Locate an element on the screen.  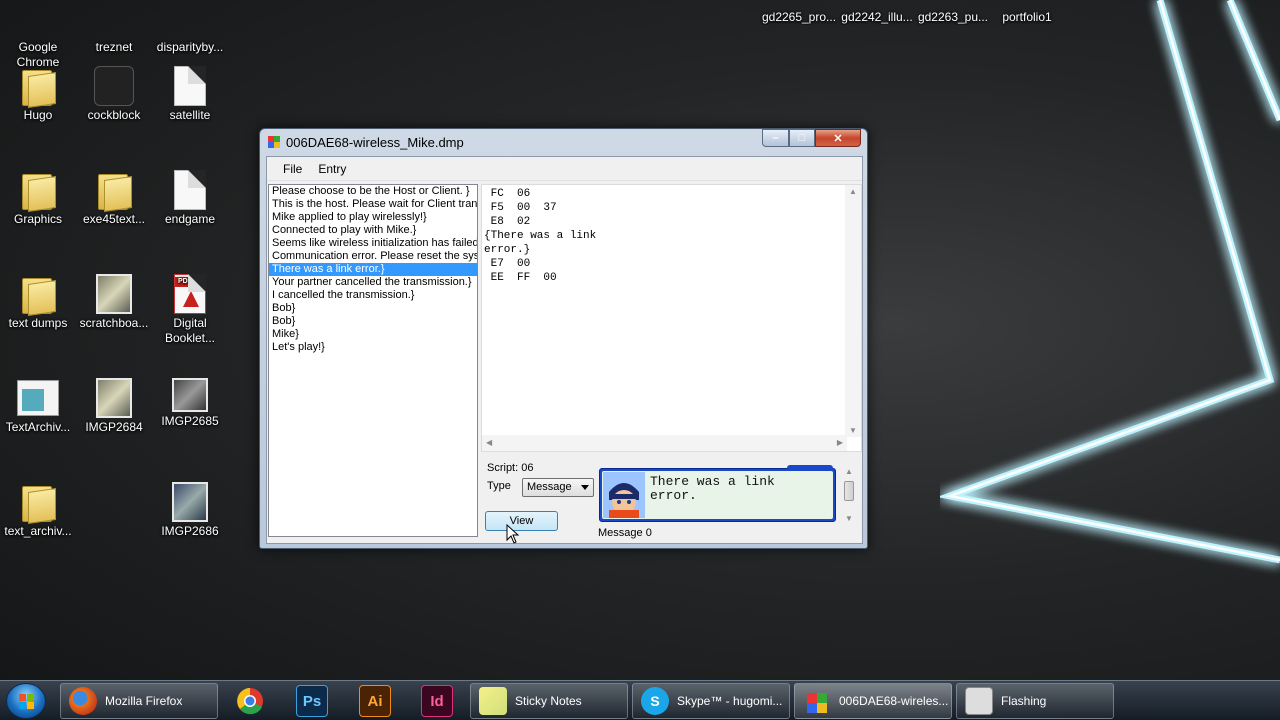
desktop-icon-hugo: Hugo is located at coordinates (38, 93).